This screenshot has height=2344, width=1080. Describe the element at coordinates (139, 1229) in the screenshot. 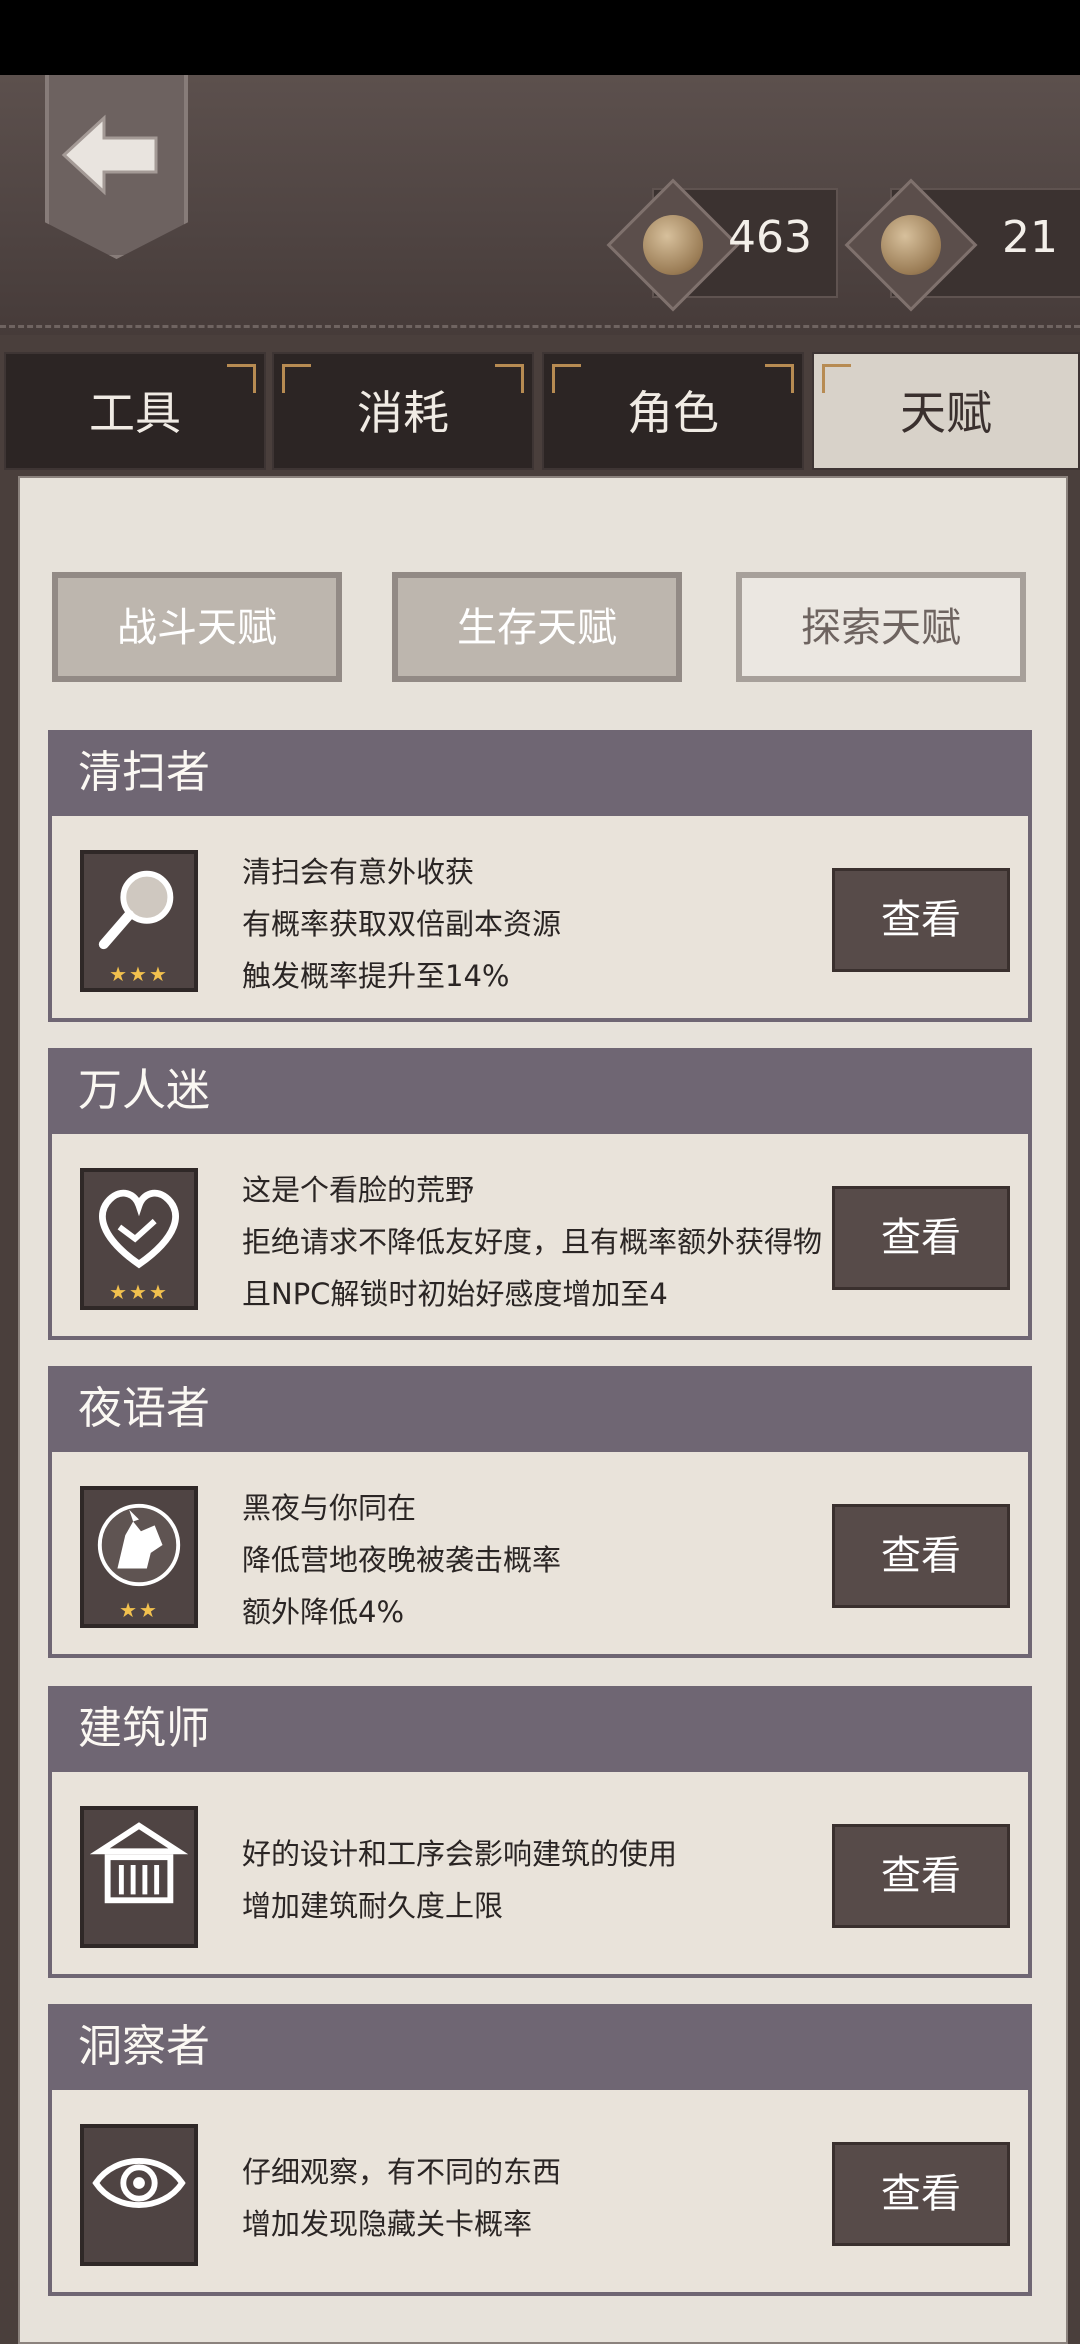

I see `heart-handshake-icon` at that location.